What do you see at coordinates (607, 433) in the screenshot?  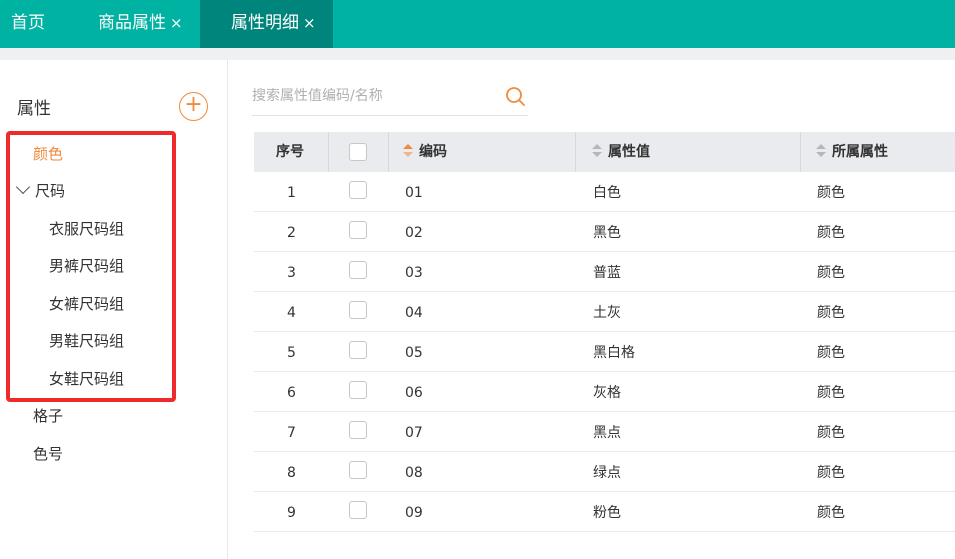 I see `cell-value: 黑点` at bounding box center [607, 433].